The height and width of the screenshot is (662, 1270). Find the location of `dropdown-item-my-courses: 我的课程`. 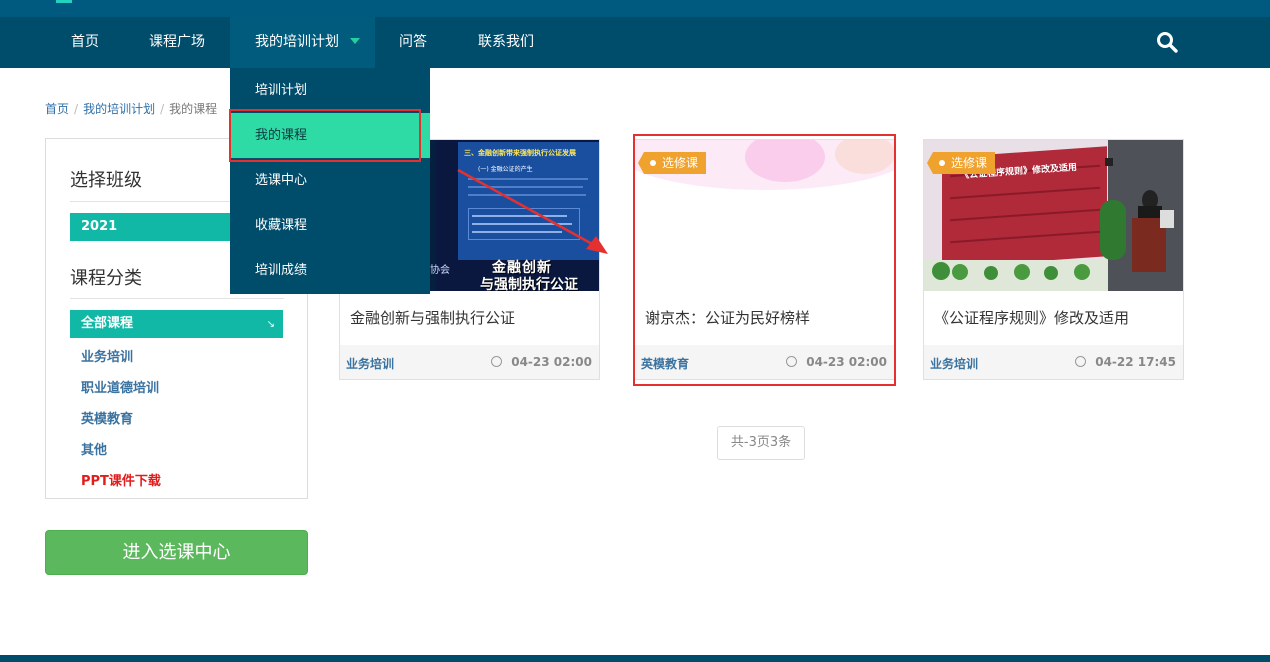

dropdown-item-my-courses: 我的课程 is located at coordinates (330, 135).